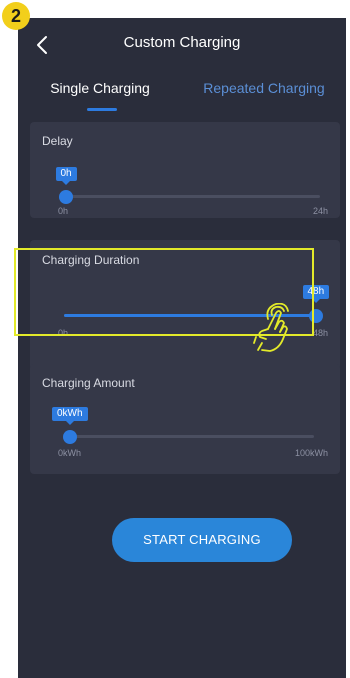  Describe the element at coordinates (185, 419) in the screenshot. I see `charging-amount-card: Charging Amount 0kWh 0kWh 100kWh` at that location.